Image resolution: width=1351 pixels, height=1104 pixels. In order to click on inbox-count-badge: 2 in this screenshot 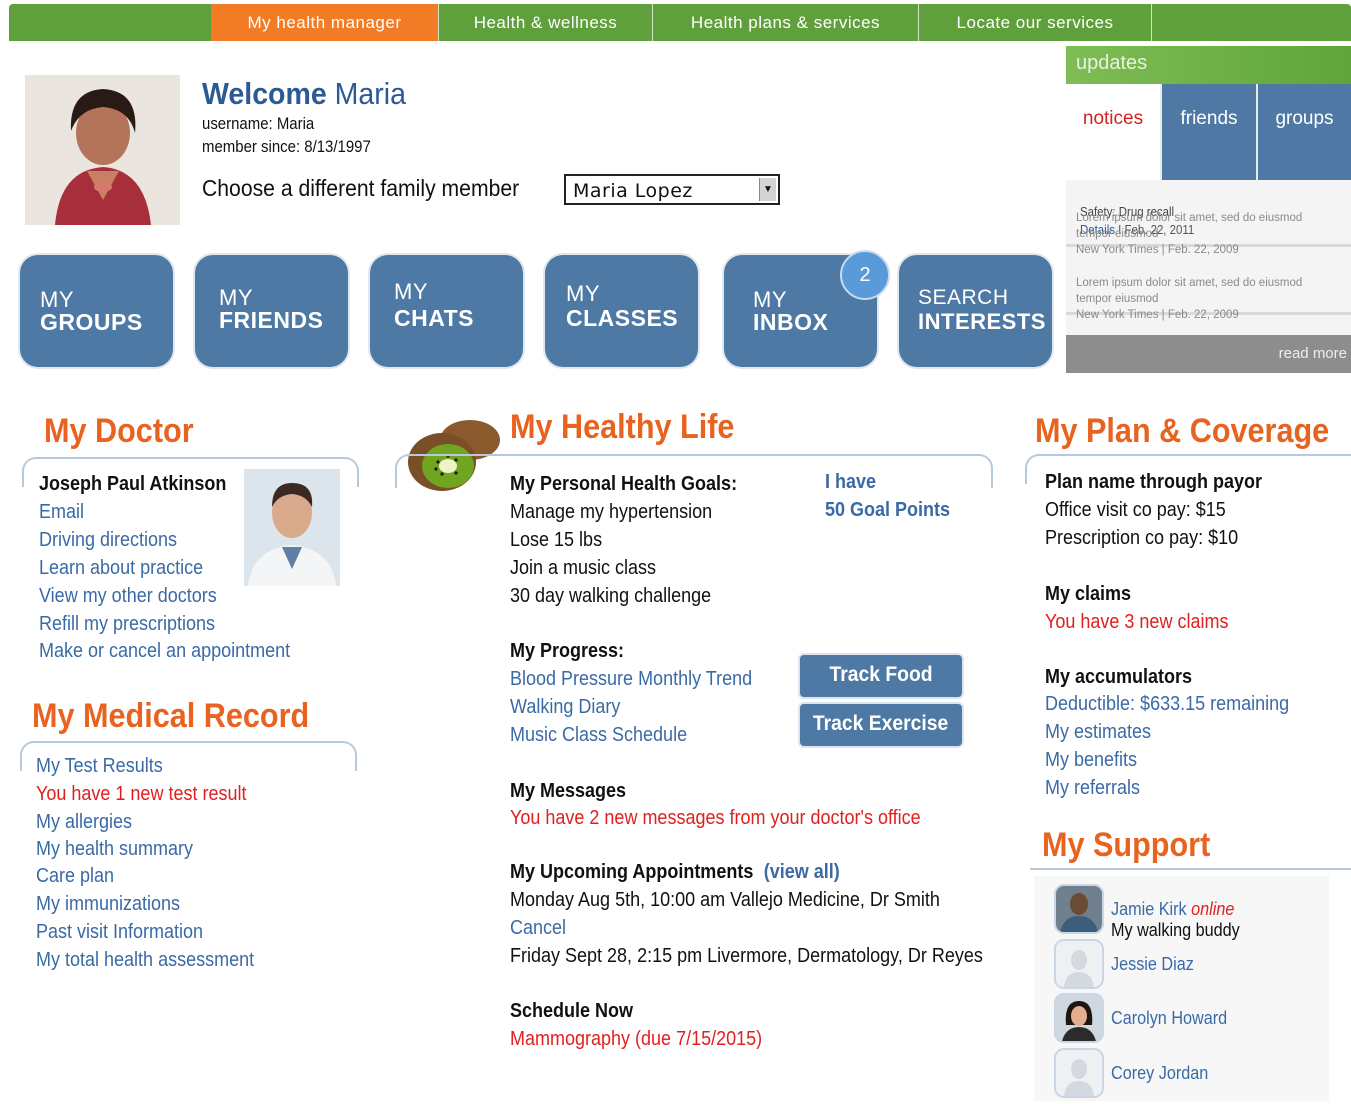, I will do `click(865, 275)`.